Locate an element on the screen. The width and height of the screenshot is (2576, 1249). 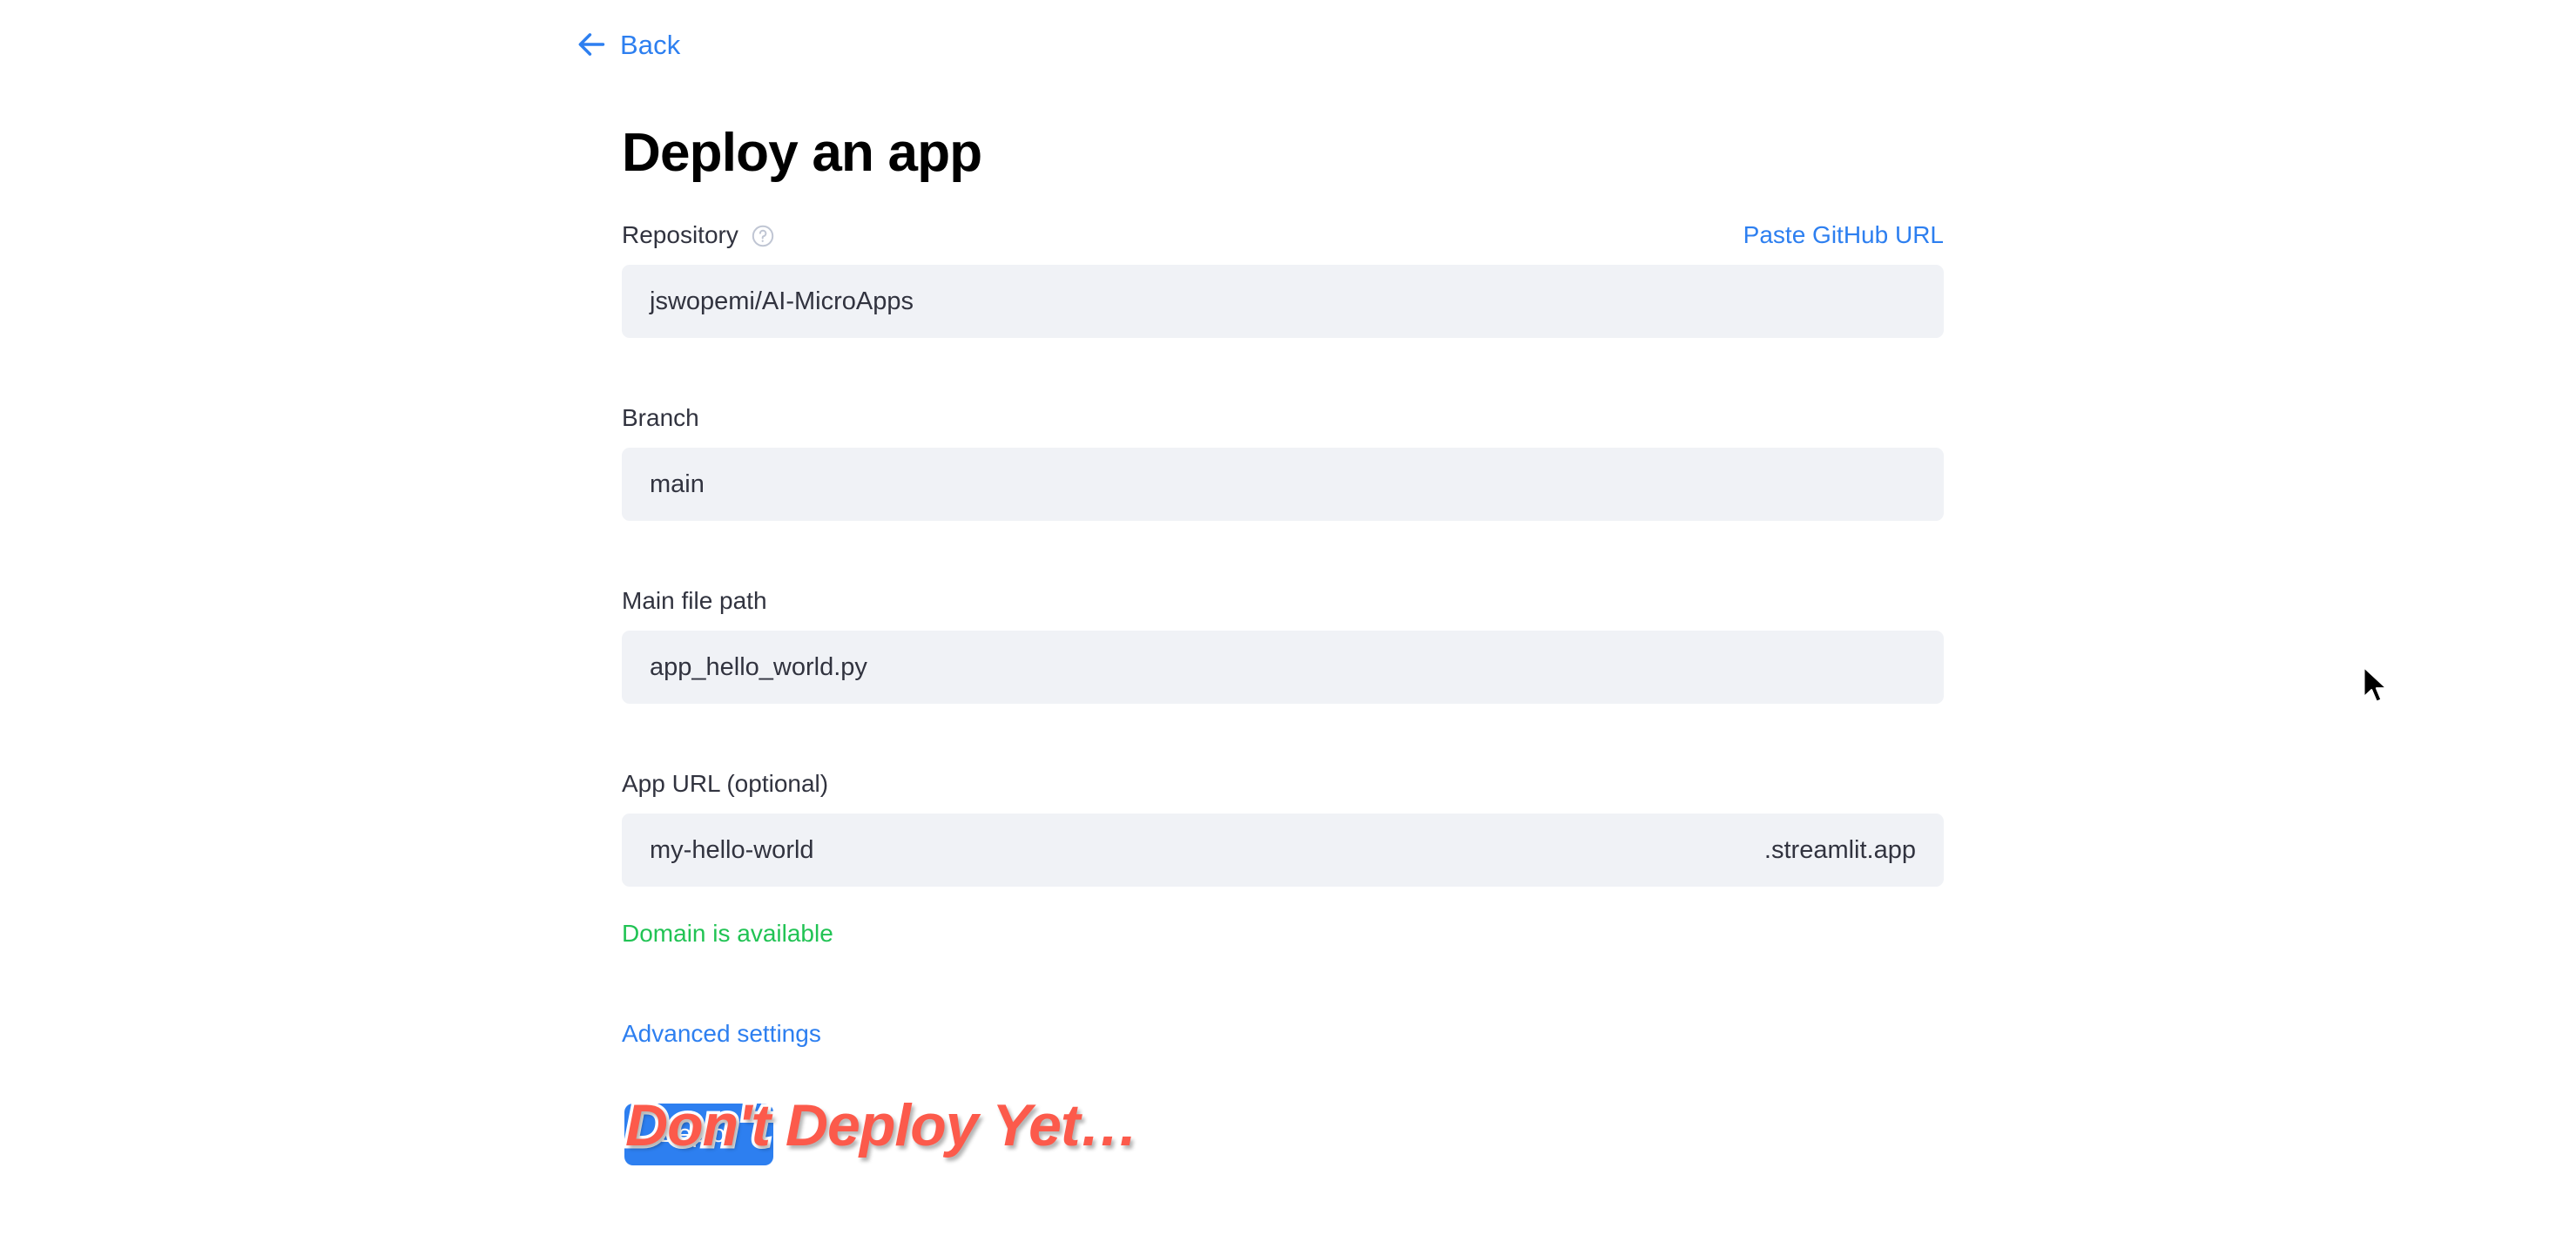
main-file-path-input: app_hello_world.py is located at coordinates (1283, 667).